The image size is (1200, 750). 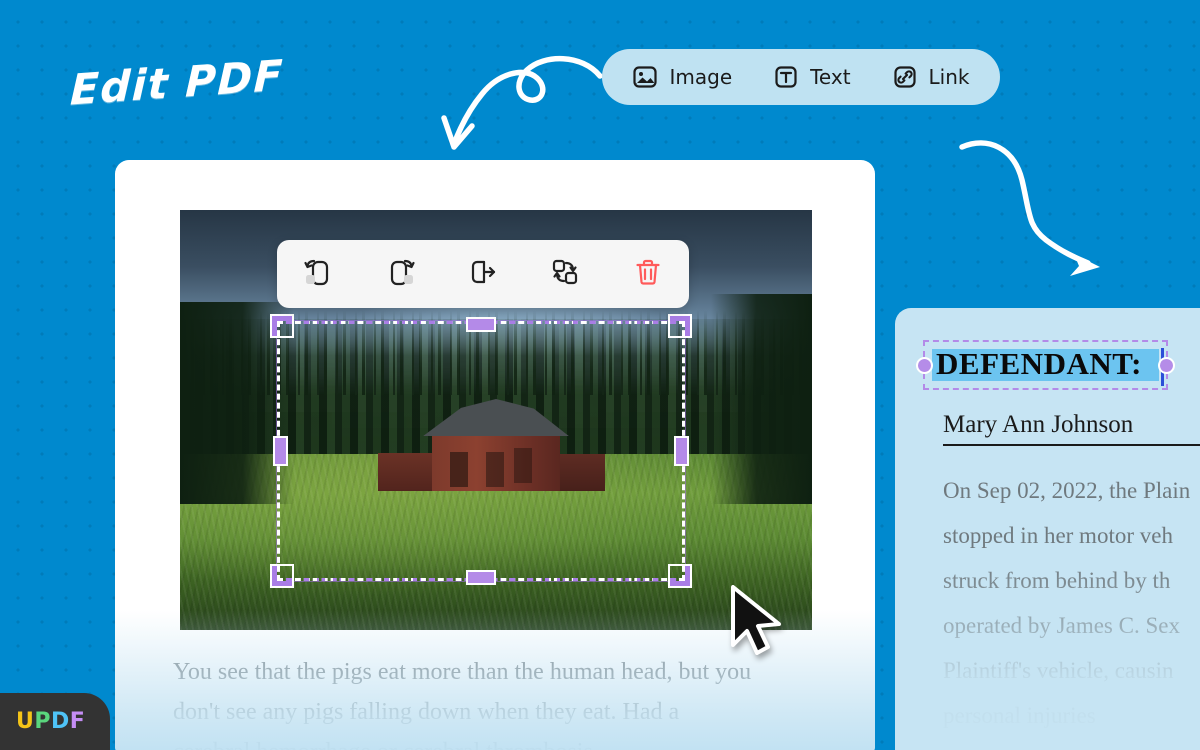 I want to click on logo-letter-d: D, so click(x=60, y=721).